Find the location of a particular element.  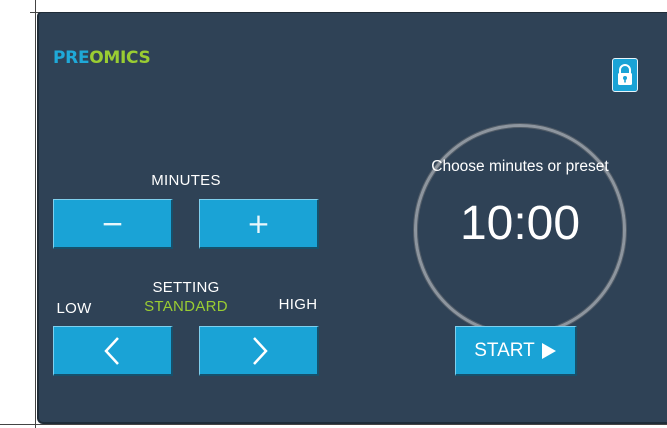

minutes-decrease-button: − is located at coordinates (113, 224).